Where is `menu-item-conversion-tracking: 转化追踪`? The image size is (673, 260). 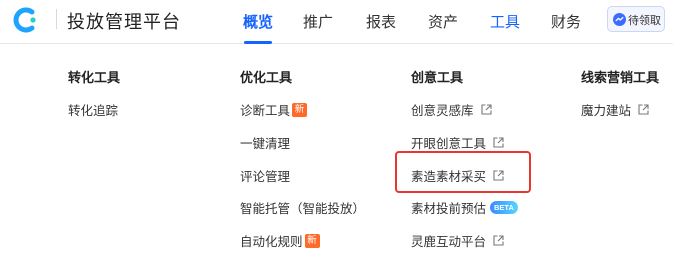 menu-item-conversion-tracking: 转化追踪 is located at coordinates (93, 109).